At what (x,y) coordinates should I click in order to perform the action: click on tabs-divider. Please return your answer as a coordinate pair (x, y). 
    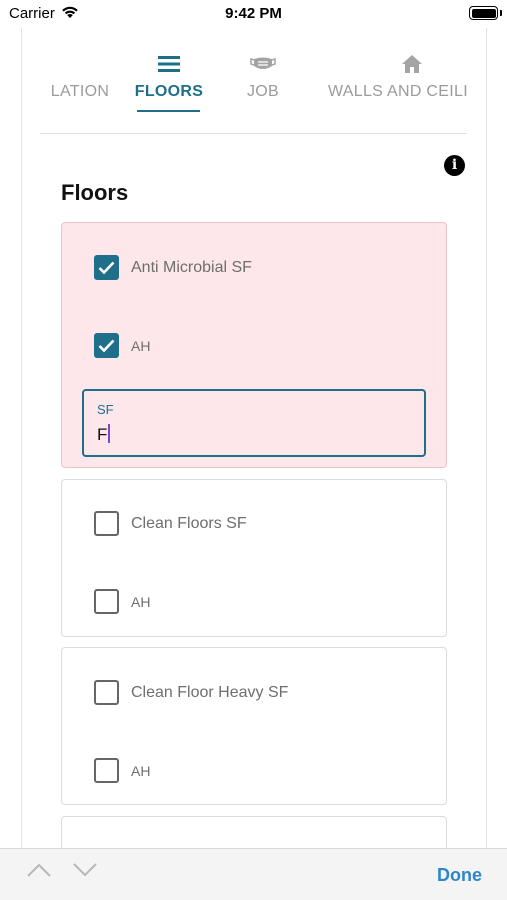
    Looking at the image, I should click on (253, 133).